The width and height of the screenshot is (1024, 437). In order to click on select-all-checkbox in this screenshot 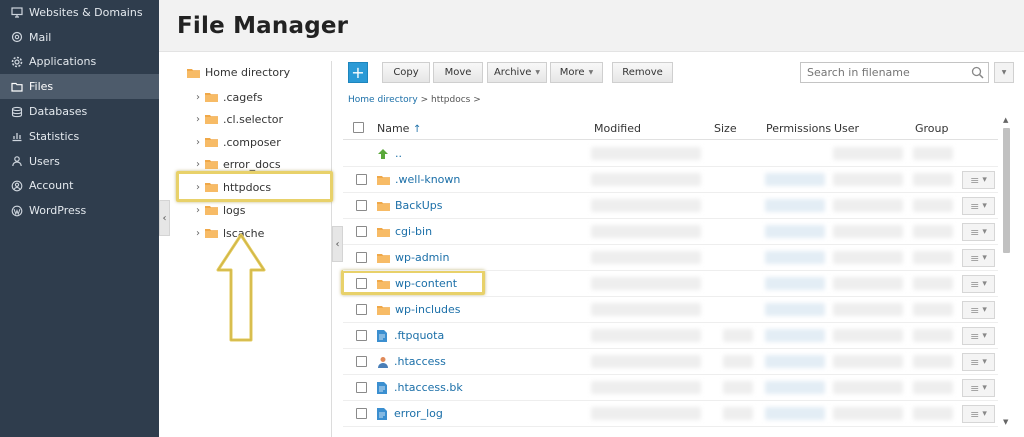, I will do `click(358, 127)`.